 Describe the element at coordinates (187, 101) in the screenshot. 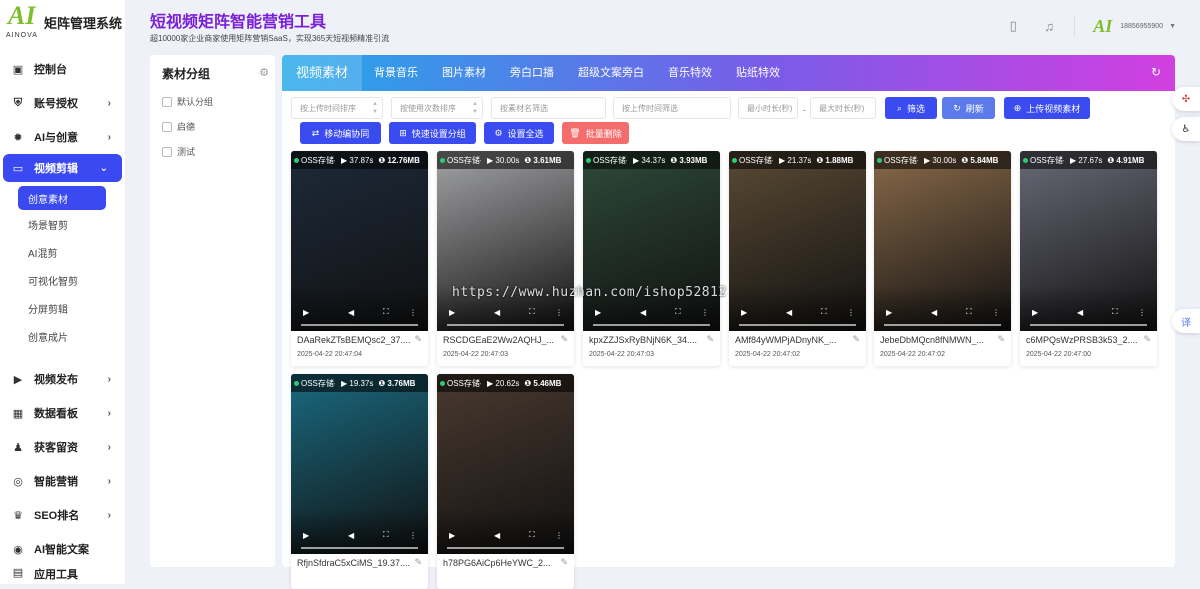

I see `group-item: 默认分组` at that location.